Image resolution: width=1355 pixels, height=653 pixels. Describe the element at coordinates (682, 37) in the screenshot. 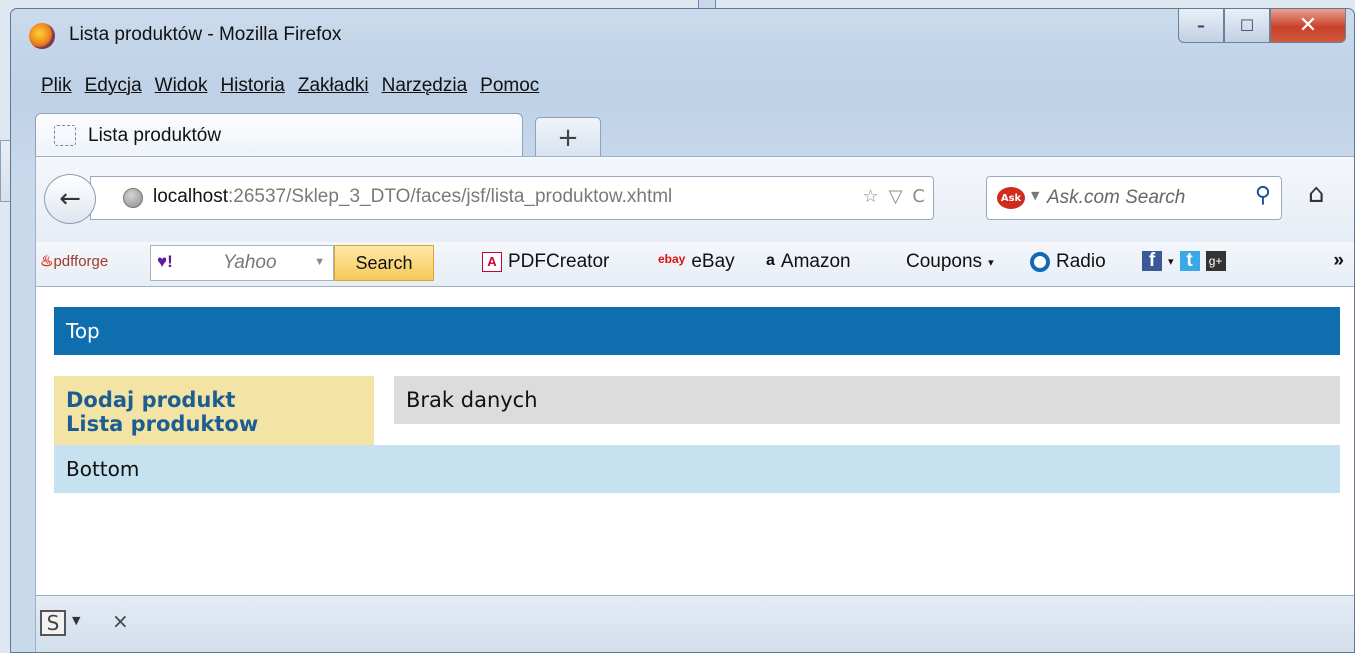

I see `title-bar: Lista produktów - Mozilla Firefox – ☐ ✕` at that location.